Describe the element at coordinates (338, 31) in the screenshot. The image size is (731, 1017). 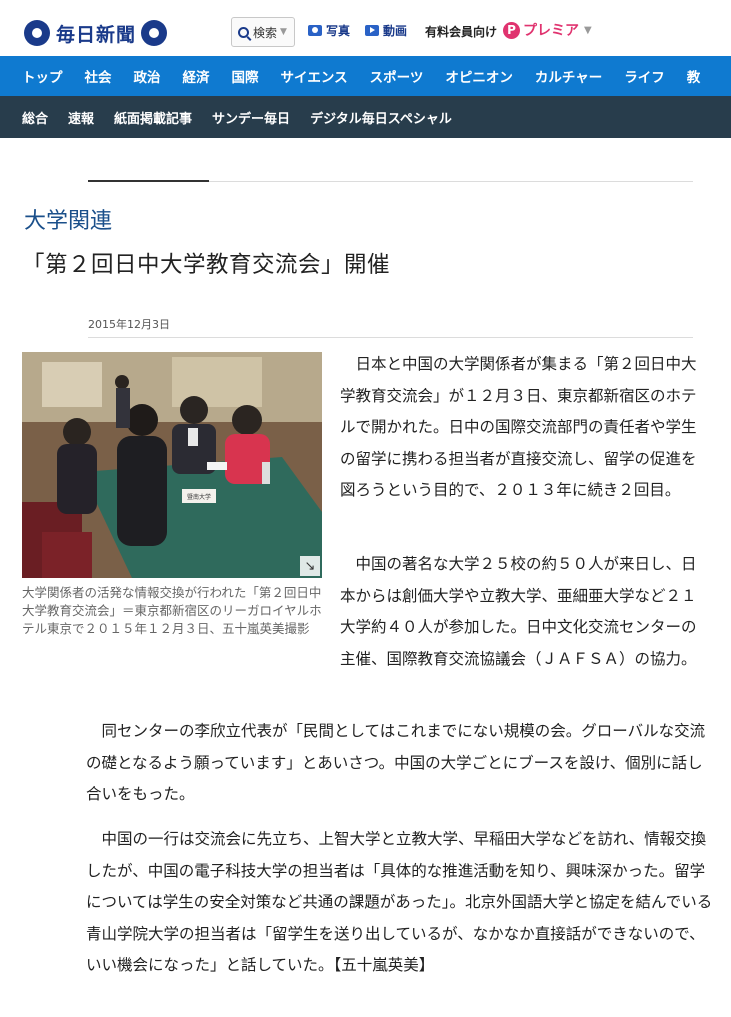
I see `photo-link-label: 写真` at that location.